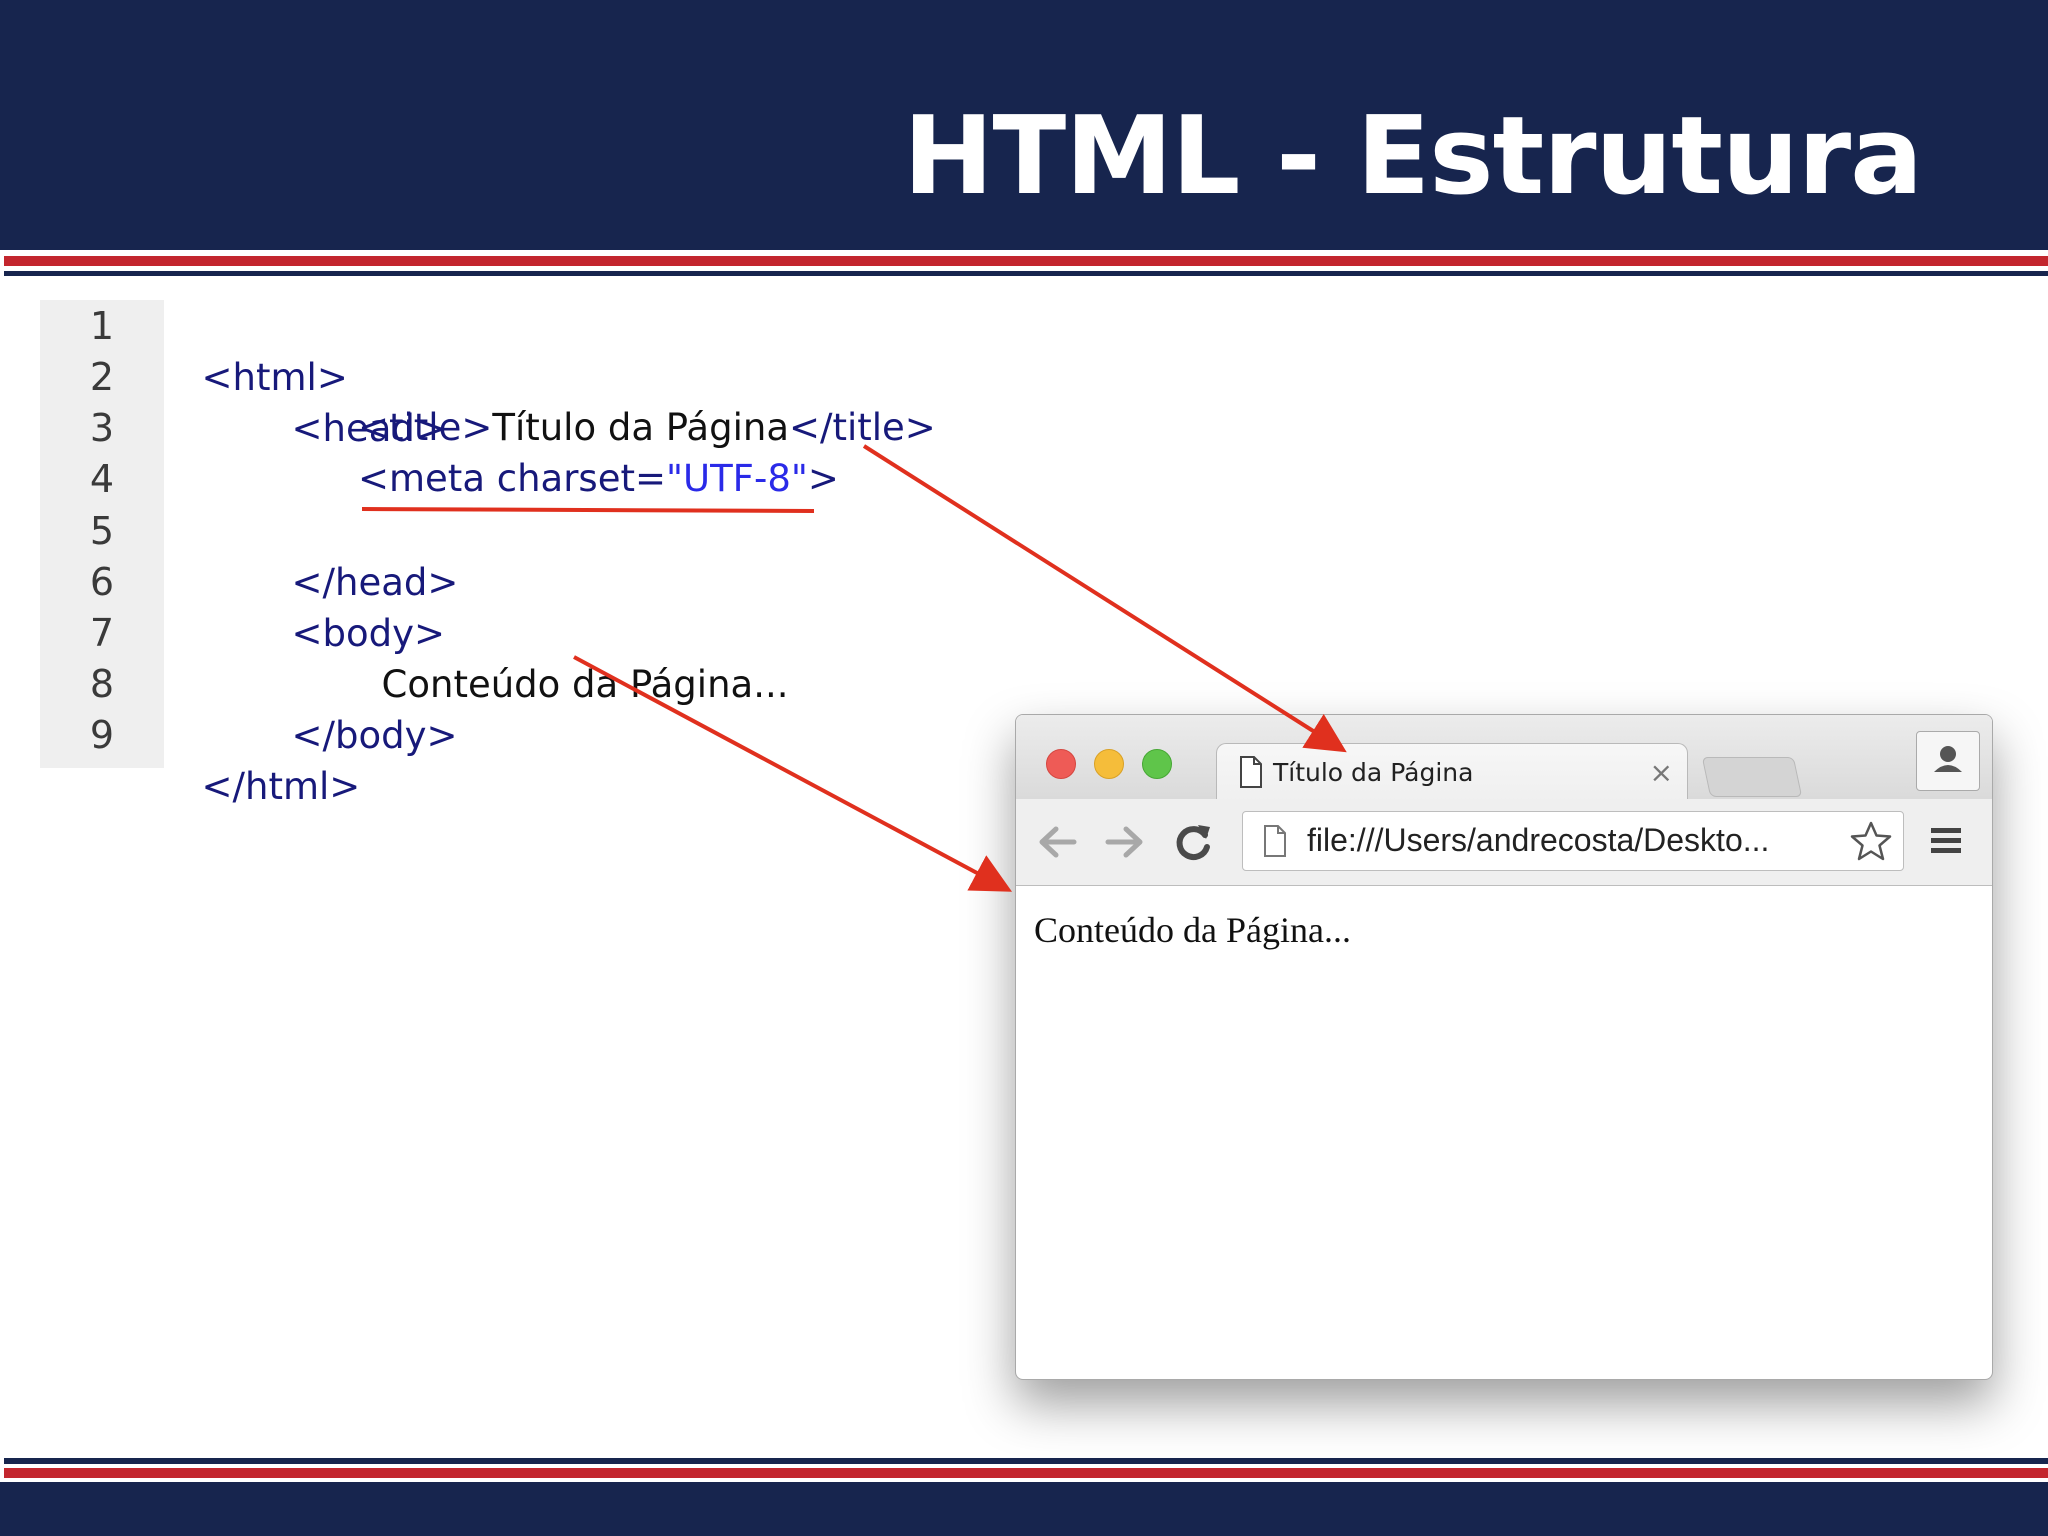 The image size is (2048, 1536). I want to click on line-number: 9, so click(102, 735).